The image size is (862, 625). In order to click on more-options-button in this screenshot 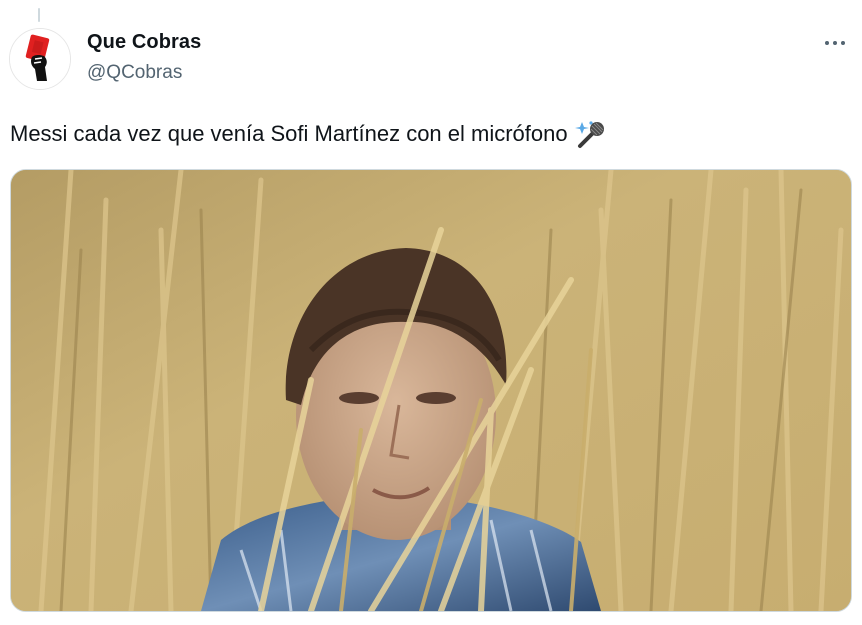, I will do `click(835, 43)`.